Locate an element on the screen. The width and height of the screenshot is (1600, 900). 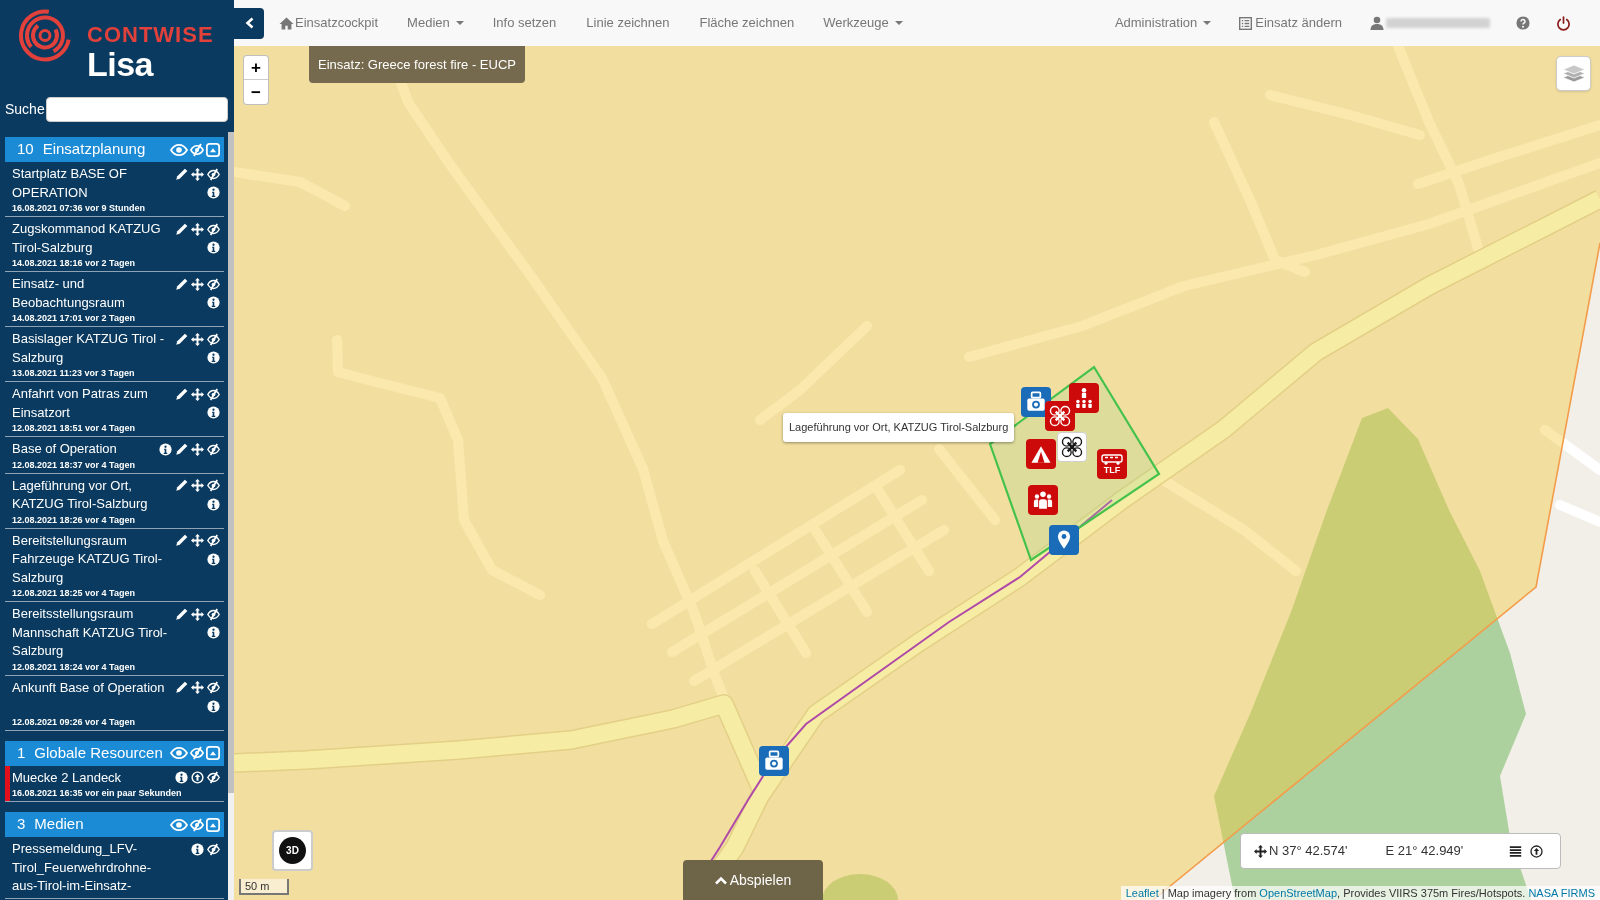
zoom-in-button: + is located at coordinates (256, 68).